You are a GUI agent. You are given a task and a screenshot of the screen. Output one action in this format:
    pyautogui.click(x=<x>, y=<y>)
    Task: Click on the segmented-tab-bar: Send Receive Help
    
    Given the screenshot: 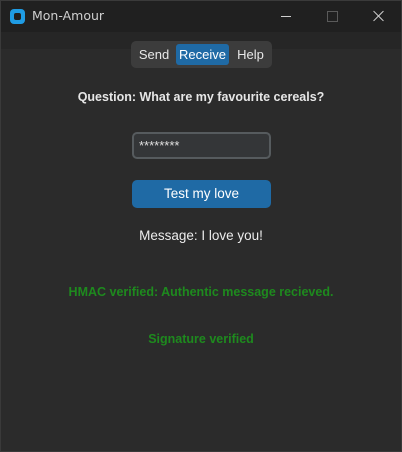 What is the action you would take?
    pyautogui.click(x=201, y=54)
    